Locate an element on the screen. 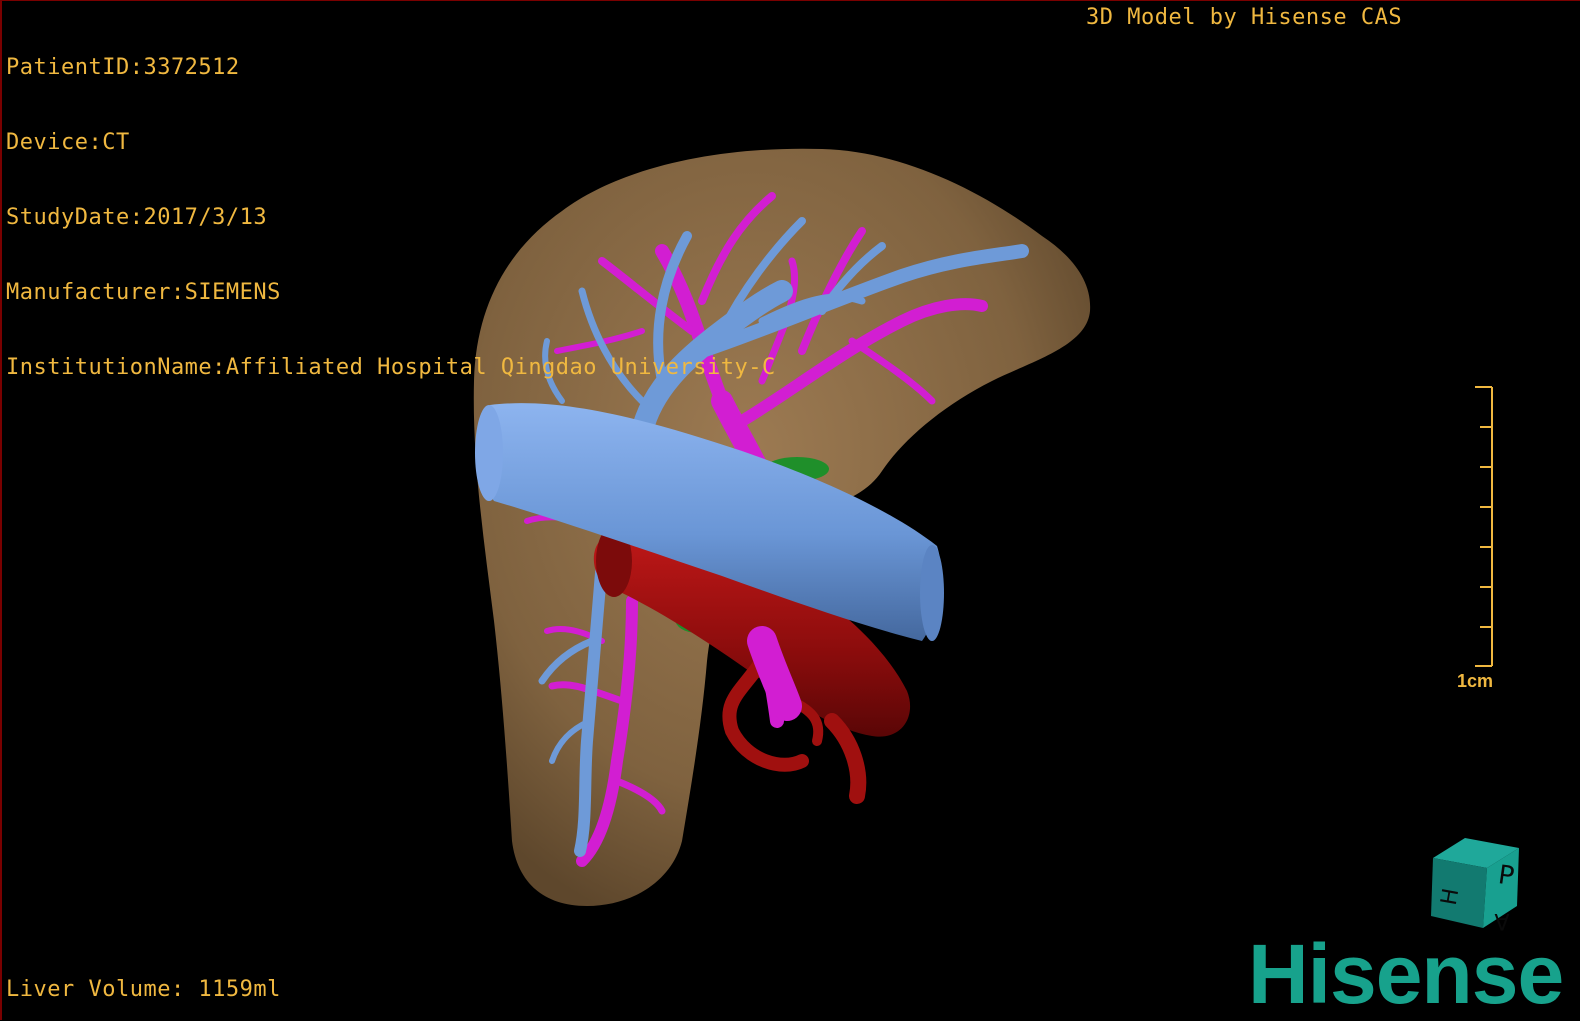 This screenshot has height=1021, width=1580. device-label: Device:CT is located at coordinates (68, 142).